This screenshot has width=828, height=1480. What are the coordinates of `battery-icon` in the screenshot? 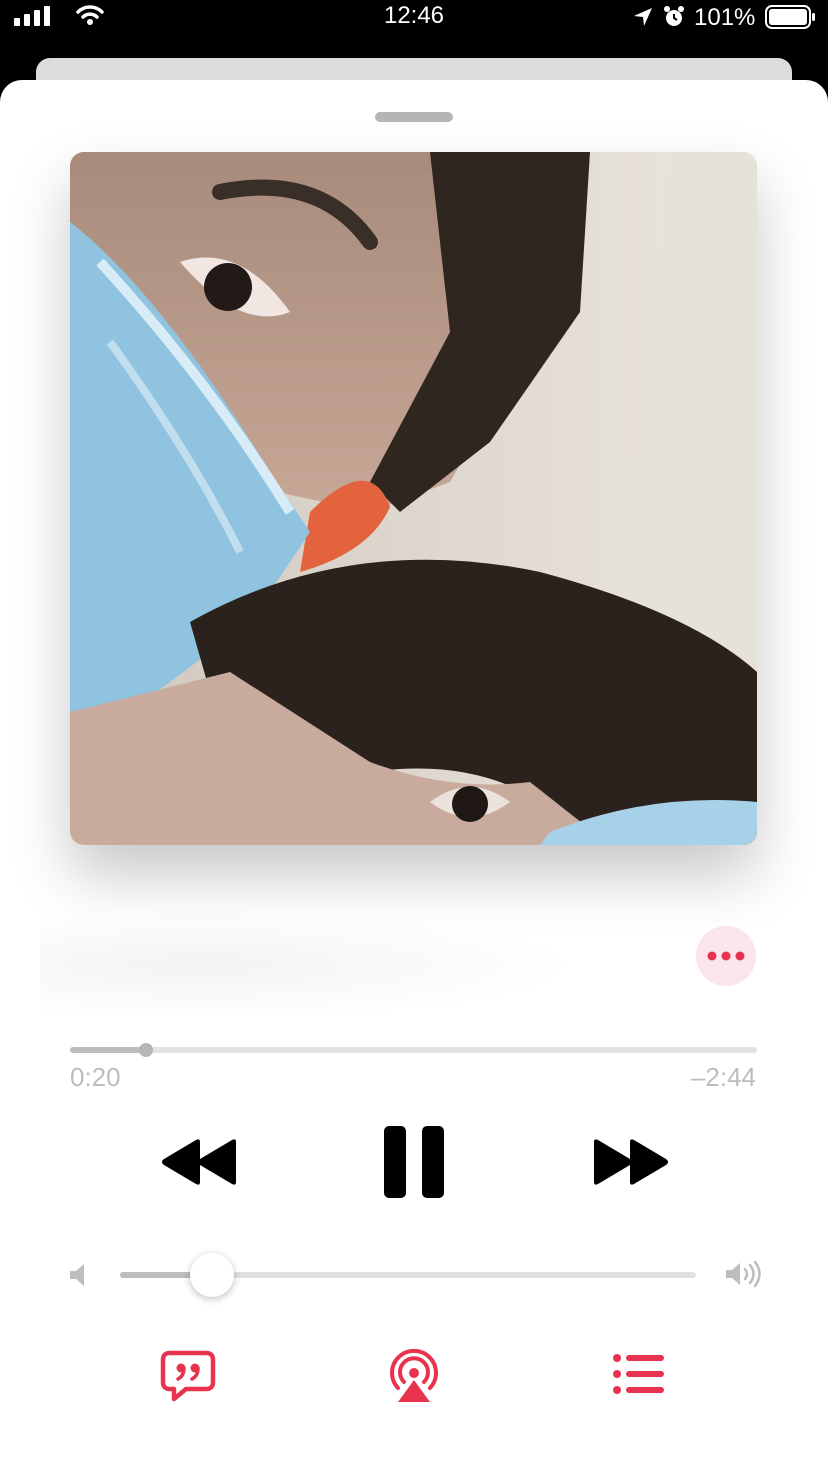 It's located at (790, 17).